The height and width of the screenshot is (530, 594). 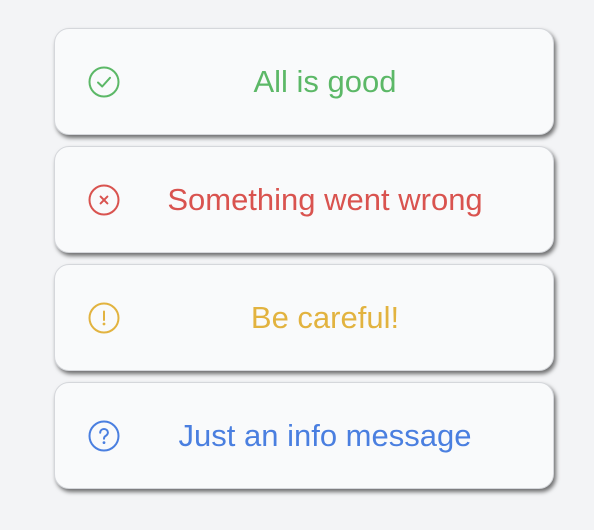 What do you see at coordinates (325, 435) in the screenshot?
I see `info-message: Just an info message` at bounding box center [325, 435].